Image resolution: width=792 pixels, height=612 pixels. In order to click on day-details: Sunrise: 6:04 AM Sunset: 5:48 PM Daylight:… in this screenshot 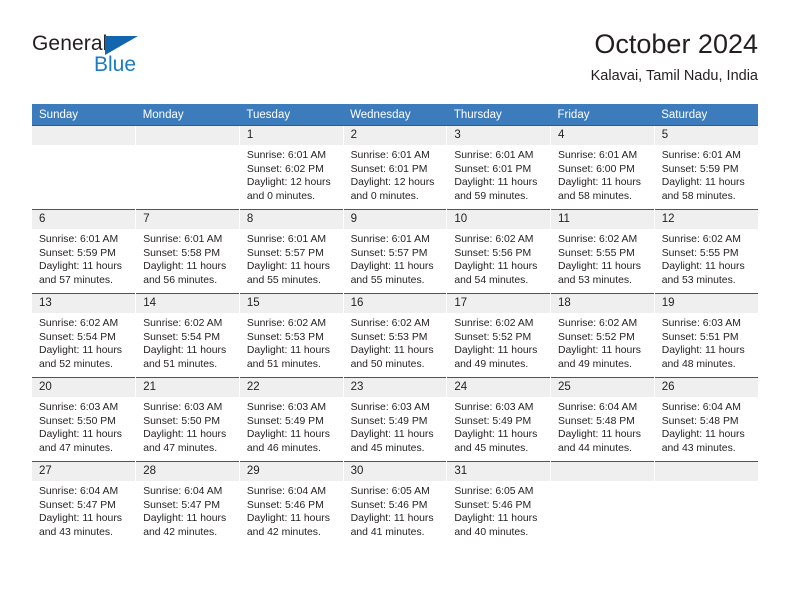, I will do `click(602, 426)`.